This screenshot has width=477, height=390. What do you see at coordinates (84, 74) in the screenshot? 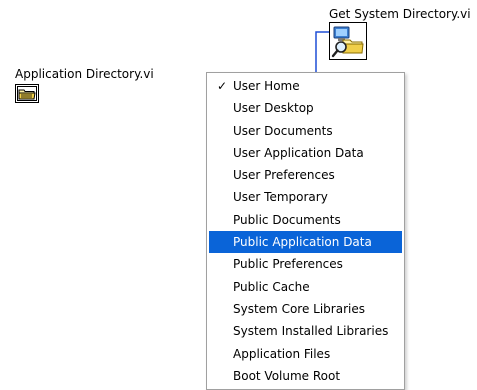
I see `application-directory-vi-label: Application Directory.vi` at bounding box center [84, 74].